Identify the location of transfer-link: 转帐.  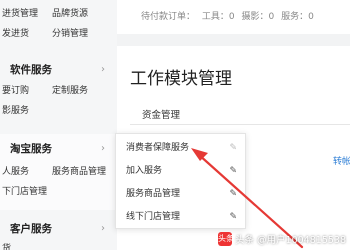
(341, 160).